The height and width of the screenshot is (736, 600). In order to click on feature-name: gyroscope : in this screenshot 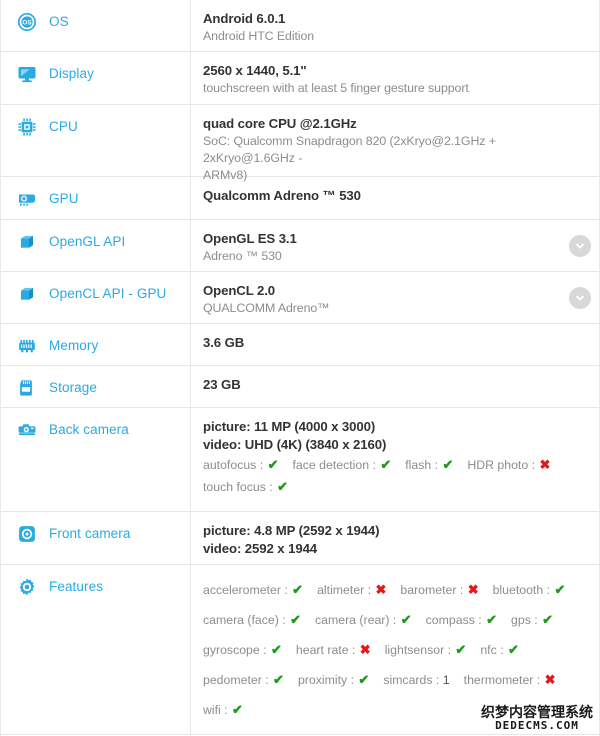, I will do `click(236, 650)`.